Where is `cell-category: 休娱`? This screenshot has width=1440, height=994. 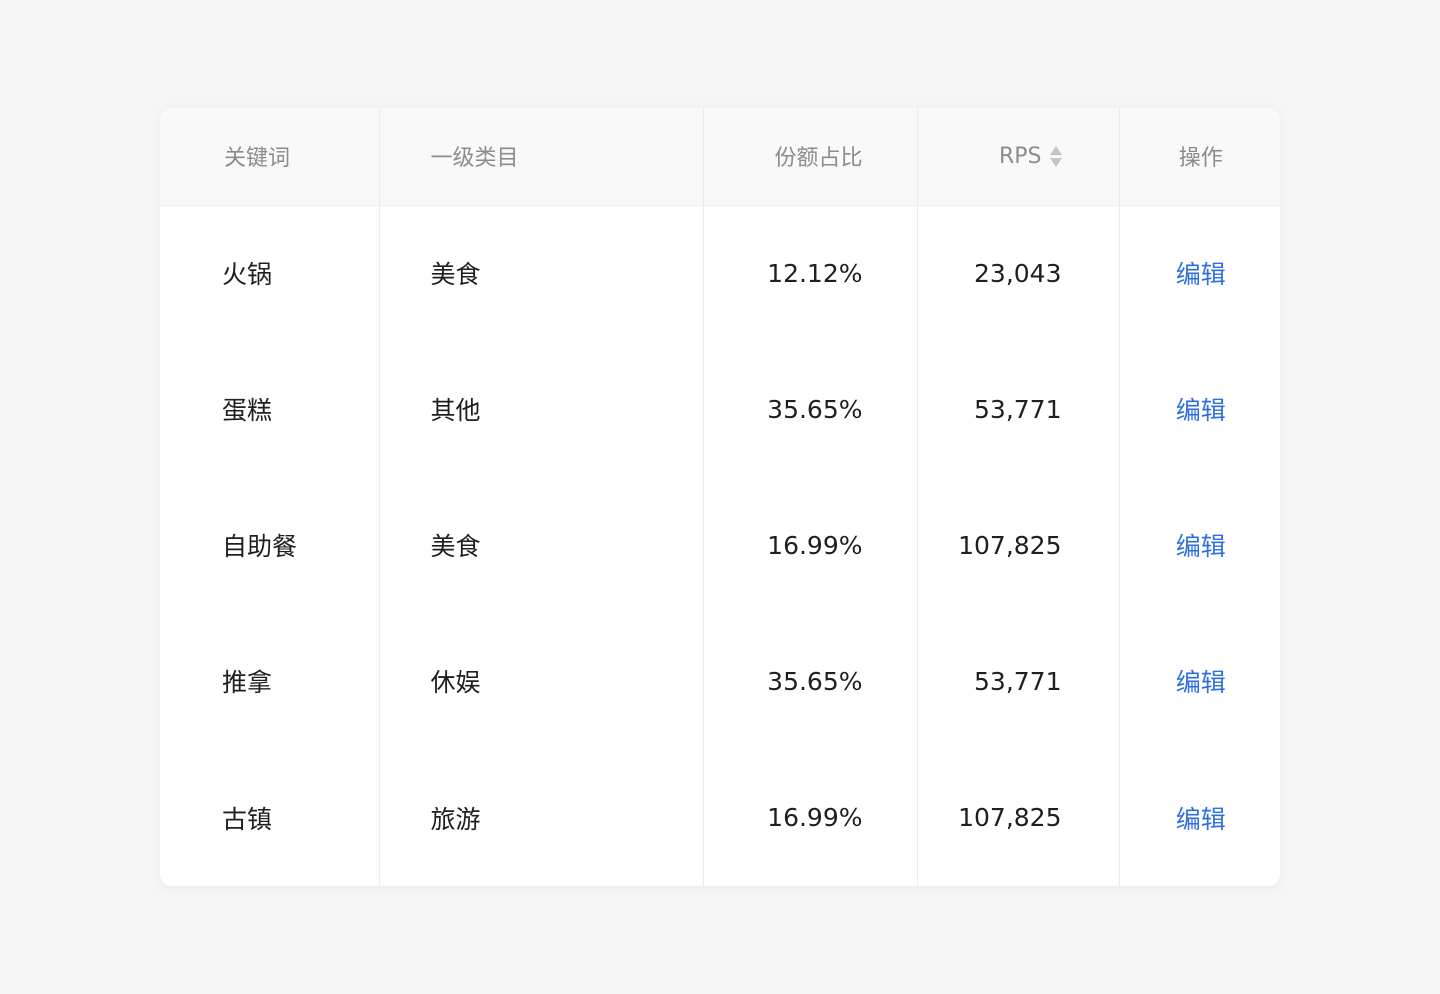 cell-category: 休娱 is located at coordinates (540, 681).